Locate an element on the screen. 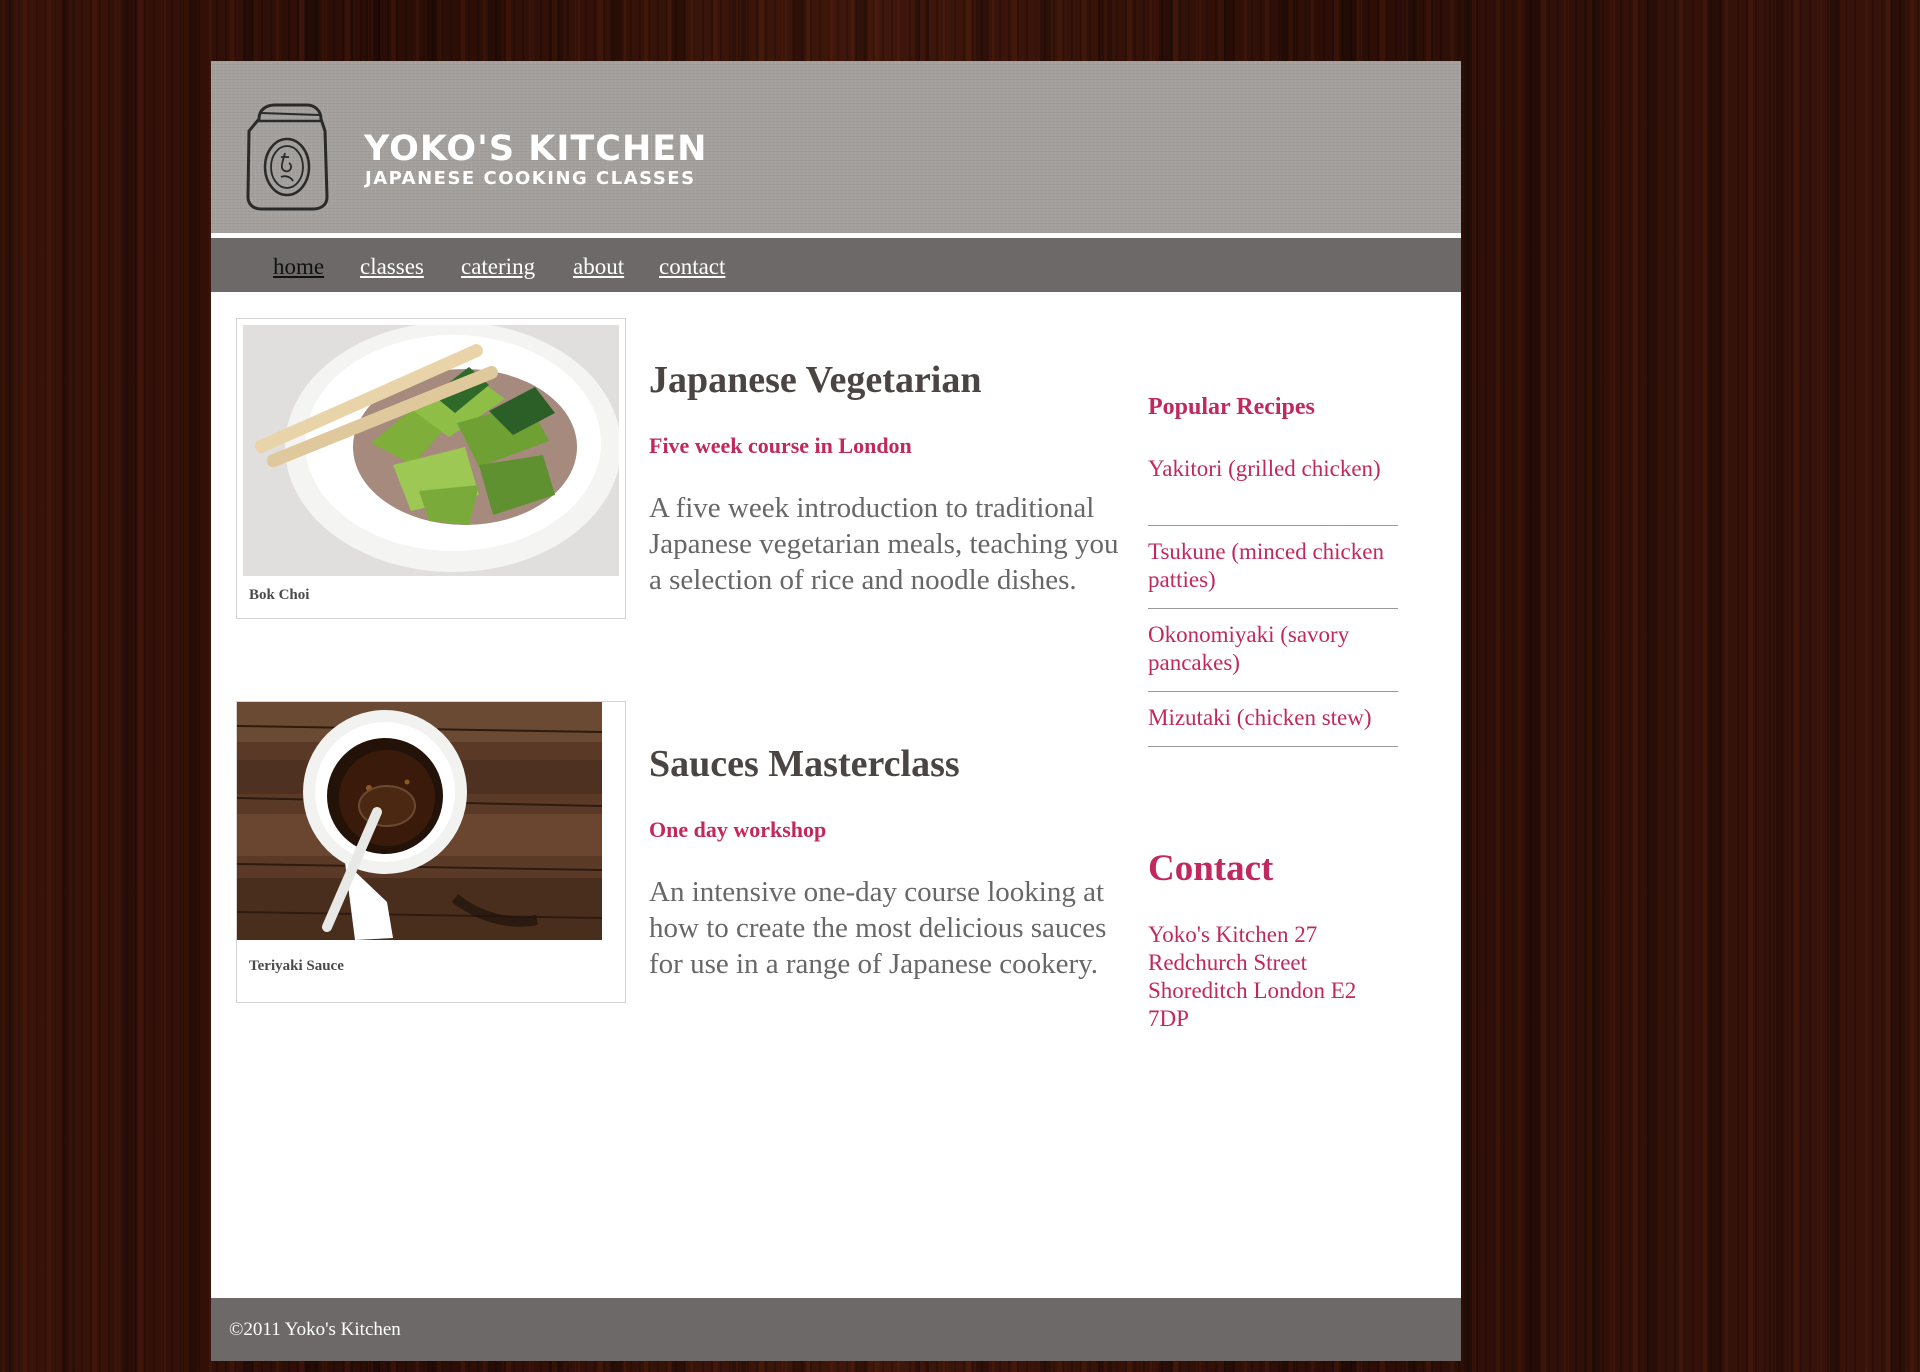  nav-item-catering: catering is located at coordinates (498, 267).